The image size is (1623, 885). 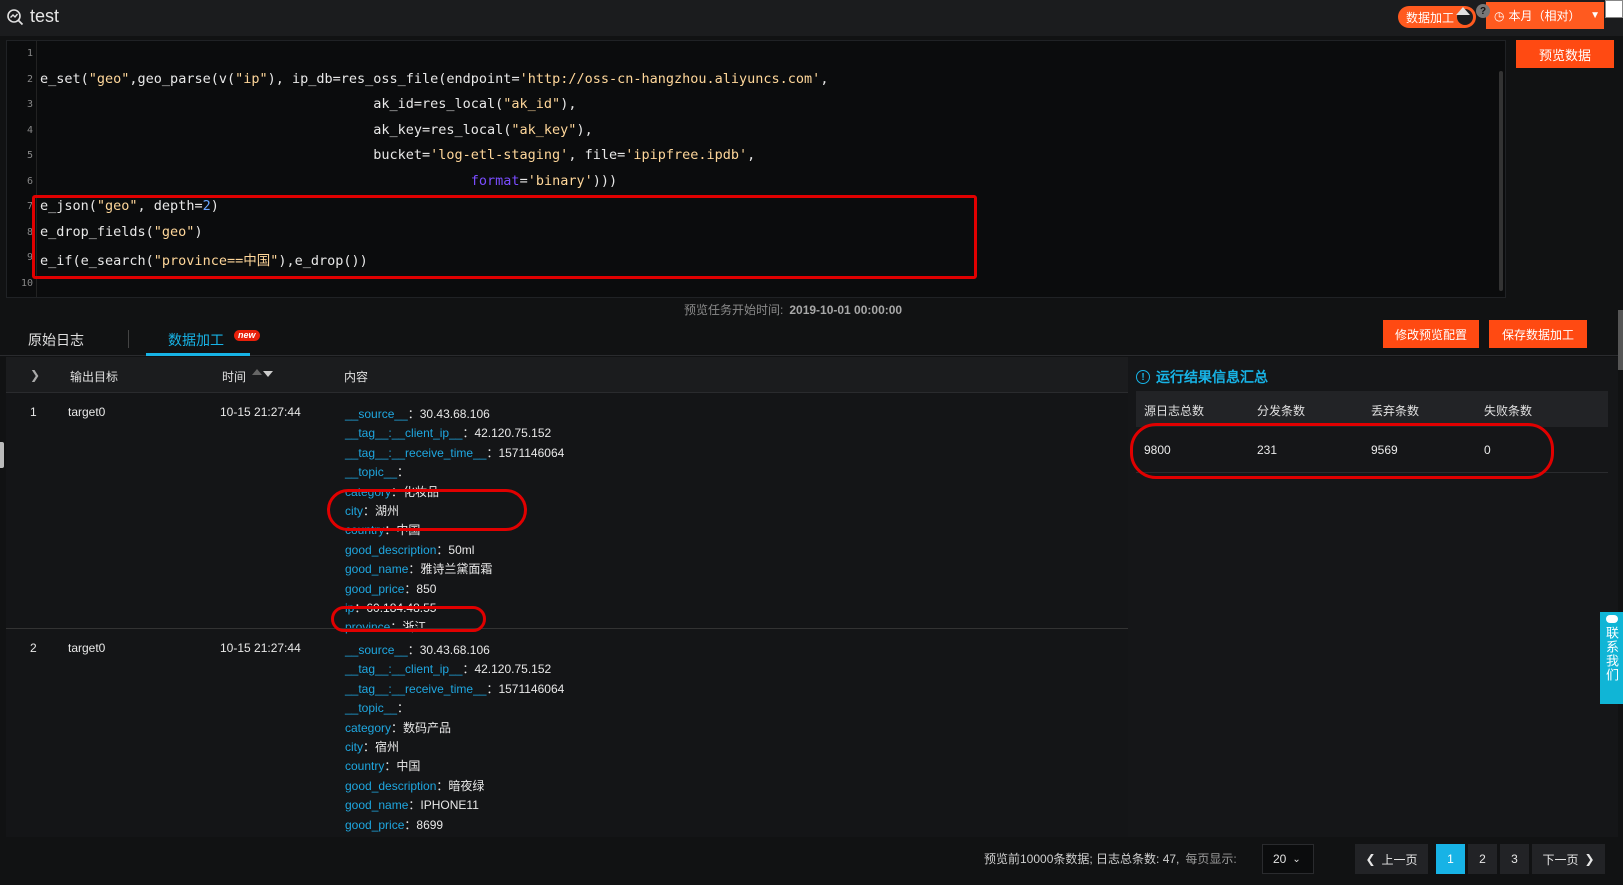 What do you see at coordinates (426, 588) in the screenshot?
I see `field-value: 850` at bounding box center [426, 588].